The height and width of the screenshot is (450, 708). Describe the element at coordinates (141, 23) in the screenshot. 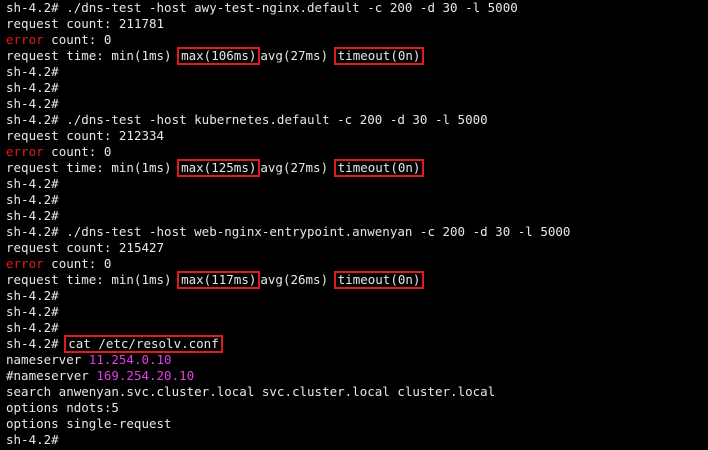

I see `request-count-value: 211781` at that location.